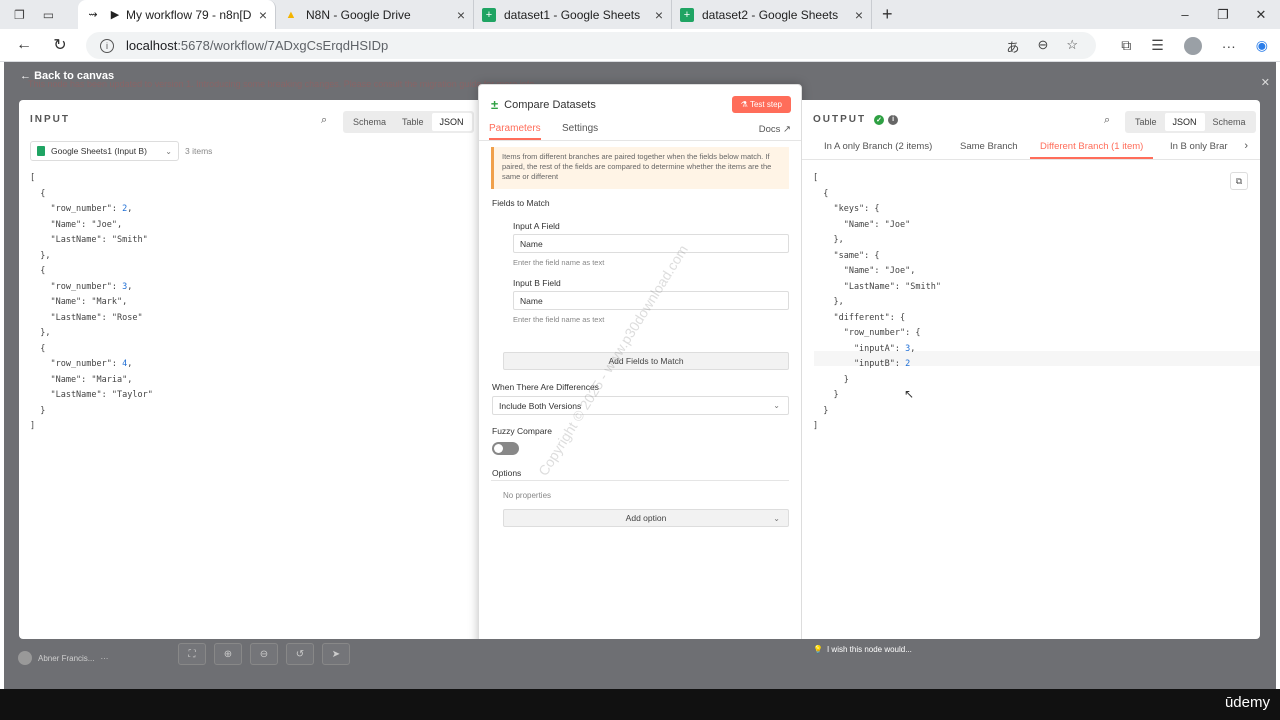 The width and height of the screenshot is (1280, 720). I want to click on favorites-icon: ☰, so click(1157, 45).